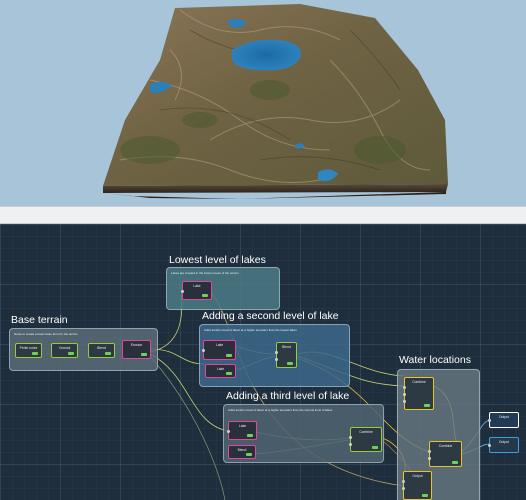 This screenshot has height=500, width=526. Describe the element at coordinates (136, 349) in the screenshot. I see `graph-node: Erosion` at that location.